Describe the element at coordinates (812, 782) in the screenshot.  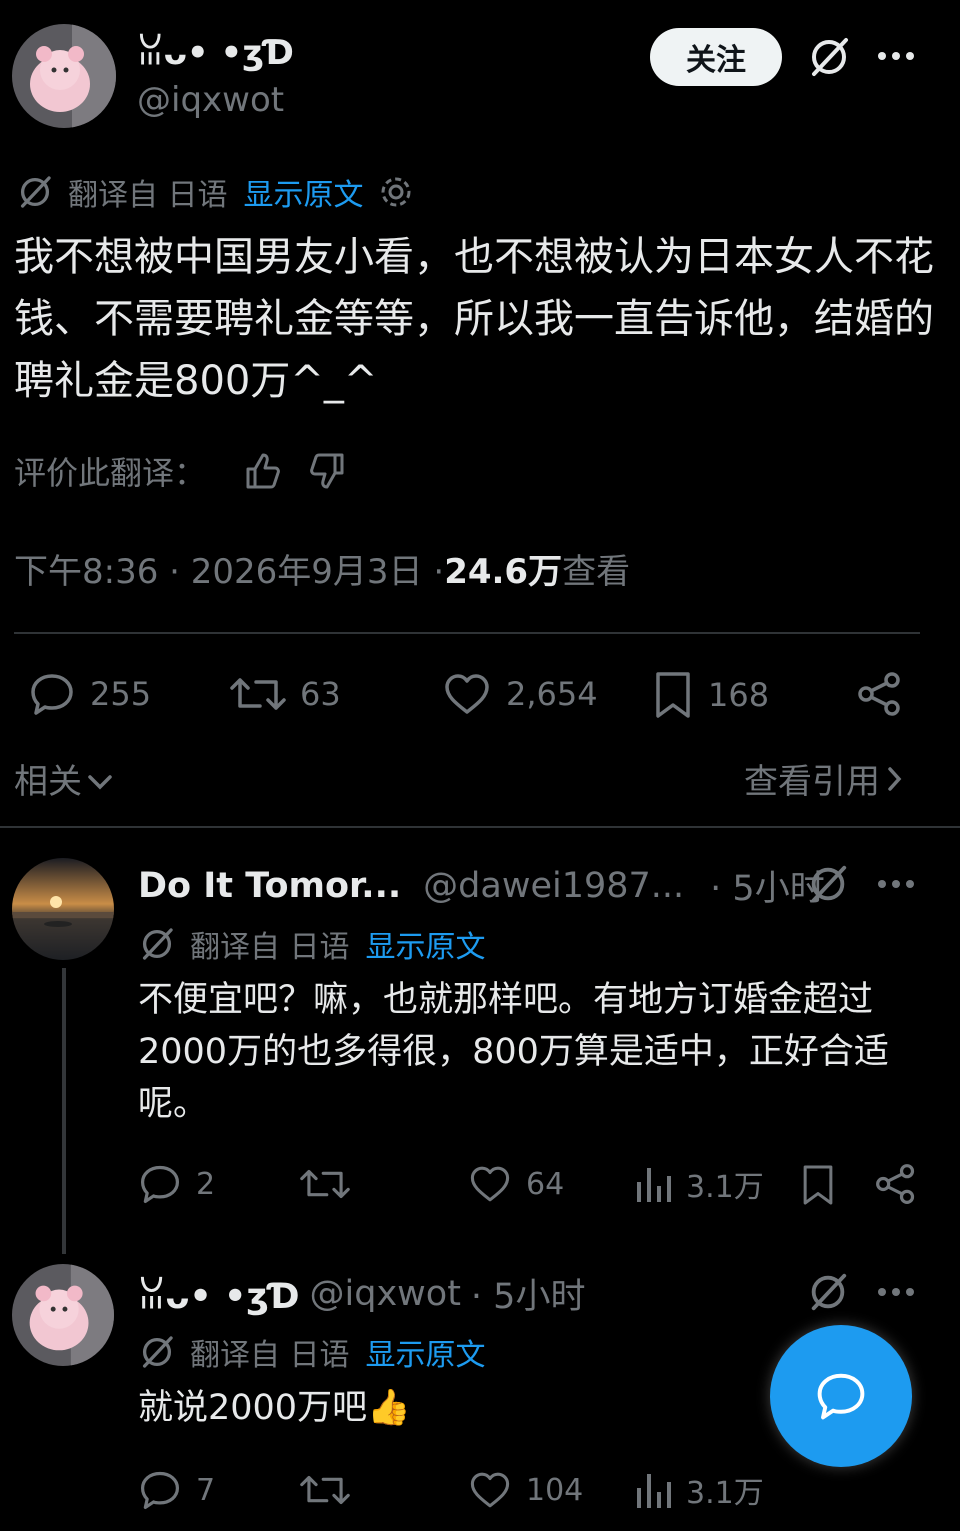
I see `view-quotes-label: 查看引用` at that location.